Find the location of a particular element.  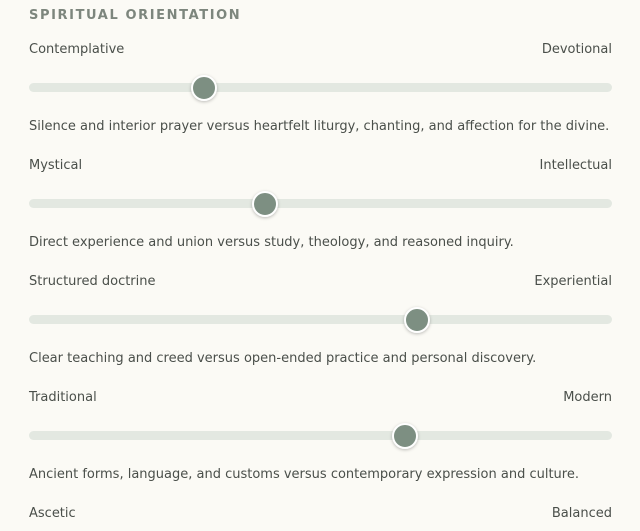

slider-right-label: Intellectual is located at coordinates (575, 165).